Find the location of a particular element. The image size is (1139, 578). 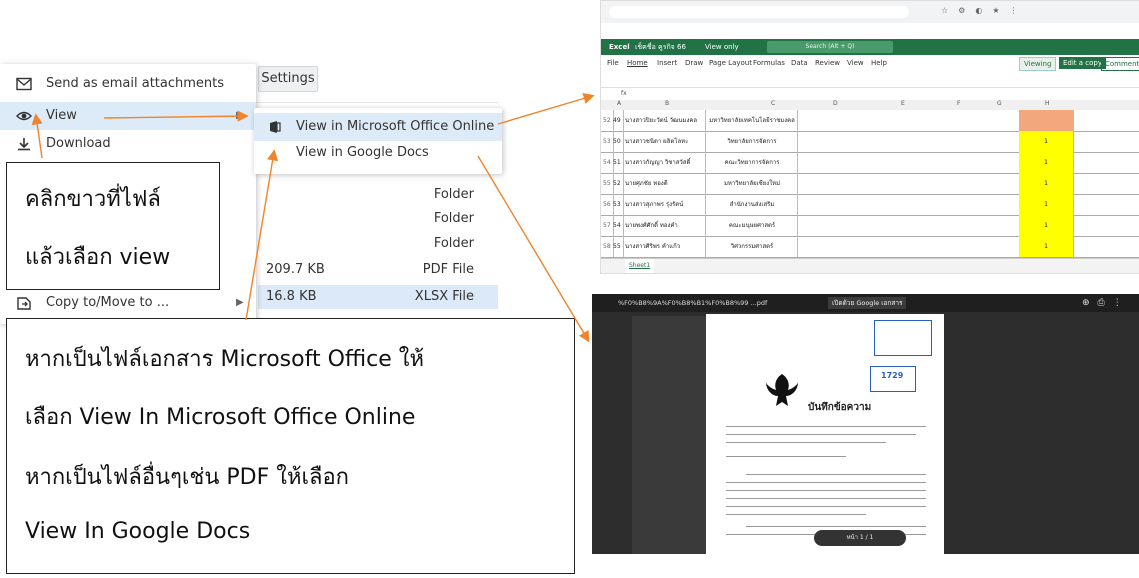

arrow-instructions-to-submenu is located at coordinates (262, 235).